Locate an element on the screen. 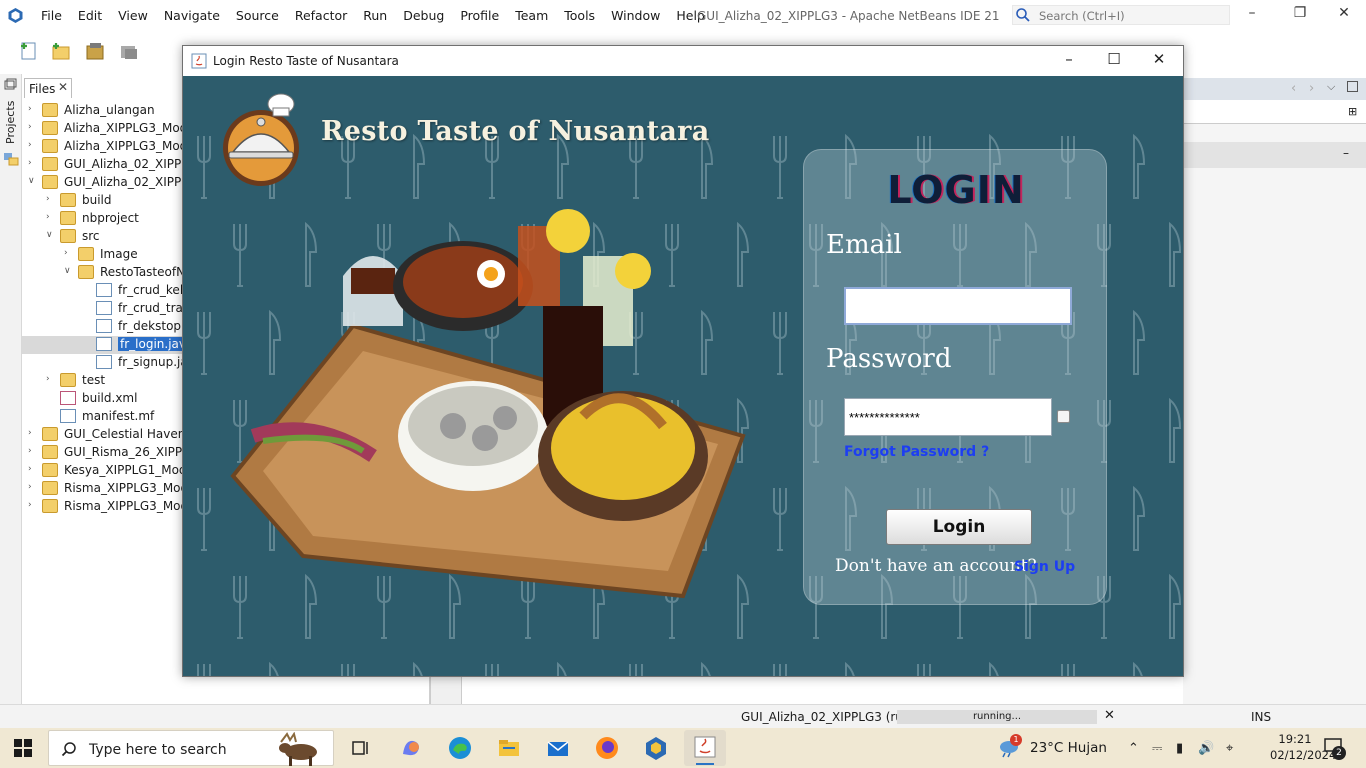  menu-team: Team is located at coordinates (531, 15).